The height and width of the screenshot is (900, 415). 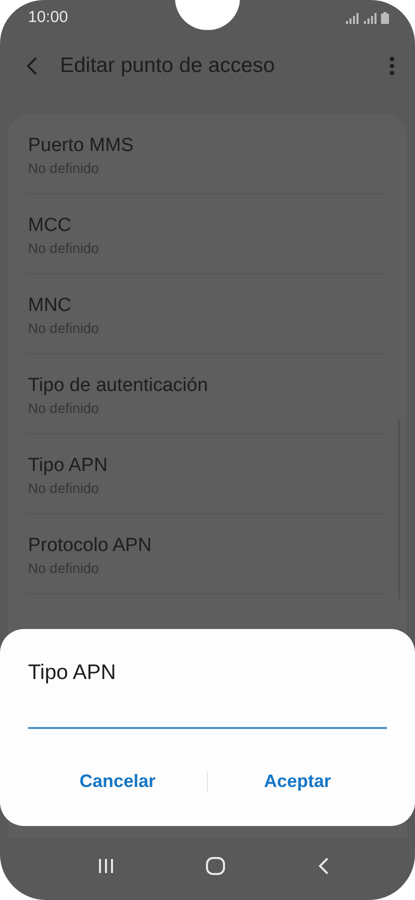 What do you see at coordinates (72, 673) in the screenshot?
I see `dialog-title: Tipo APN` at bounding box center [72, 673].